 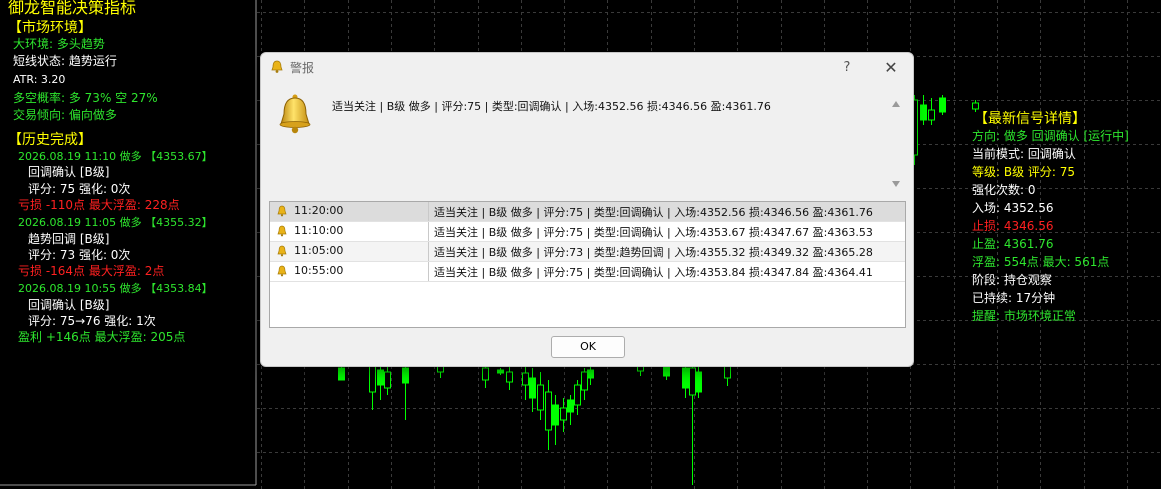 I want to click on history-1-type: 回调确认 [B级], so click(x=69, y=172).